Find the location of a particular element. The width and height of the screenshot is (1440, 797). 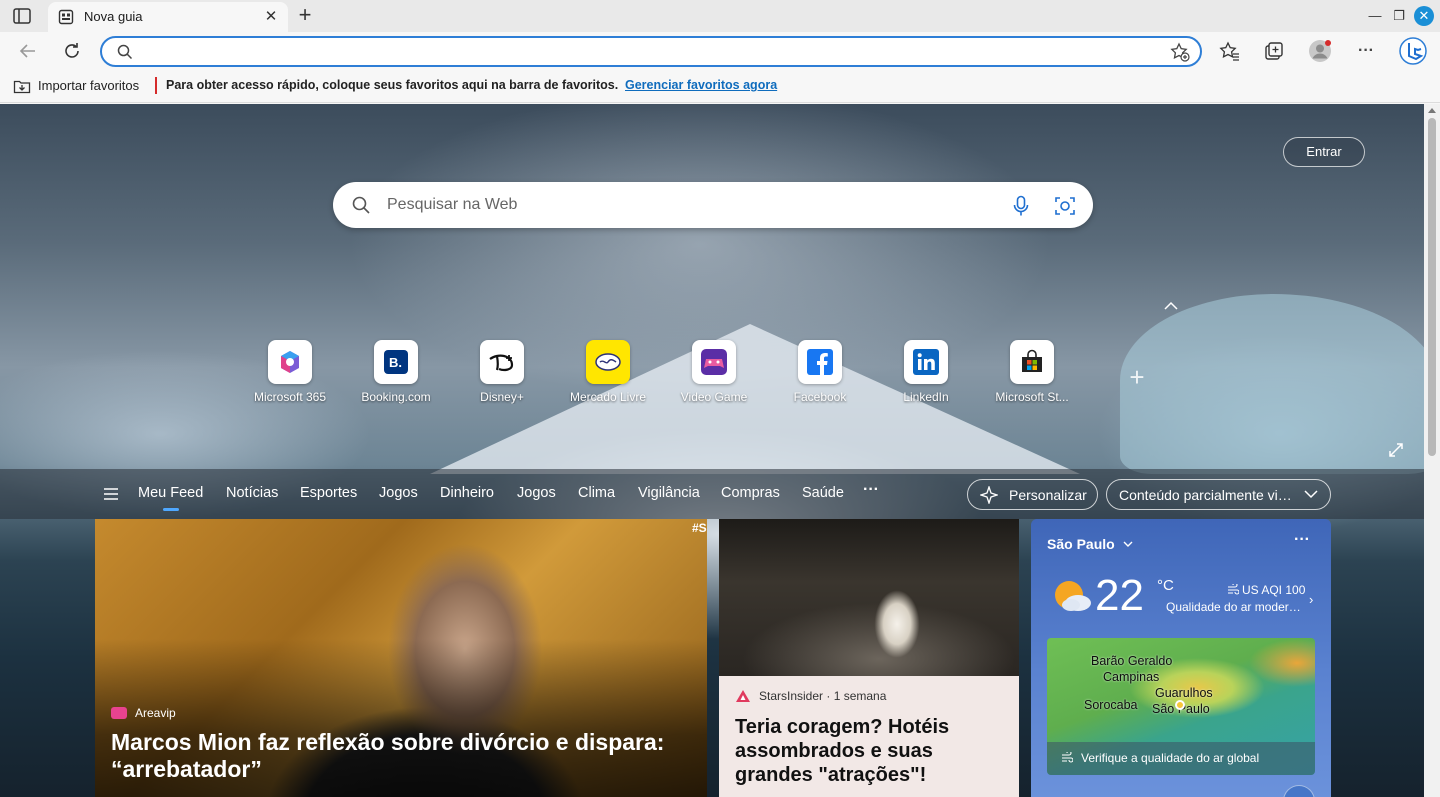

quick-link-linkedin: LinkedIn is located at coordinates (926, 375).